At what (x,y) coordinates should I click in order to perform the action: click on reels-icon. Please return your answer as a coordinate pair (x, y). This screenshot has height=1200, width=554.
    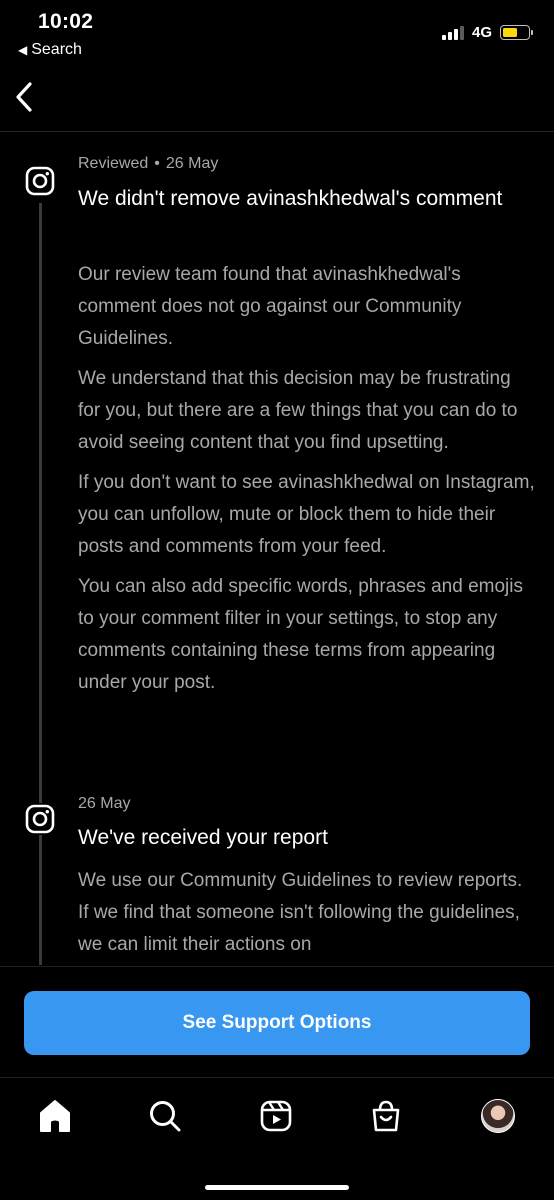
    Looking at the image, I should click on (276, 1116).